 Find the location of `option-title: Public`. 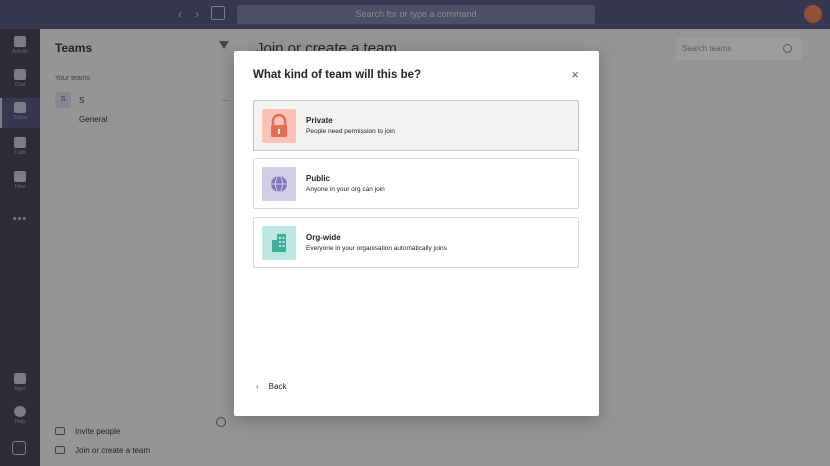

option-title: Public is located at coordinates (318, 178).